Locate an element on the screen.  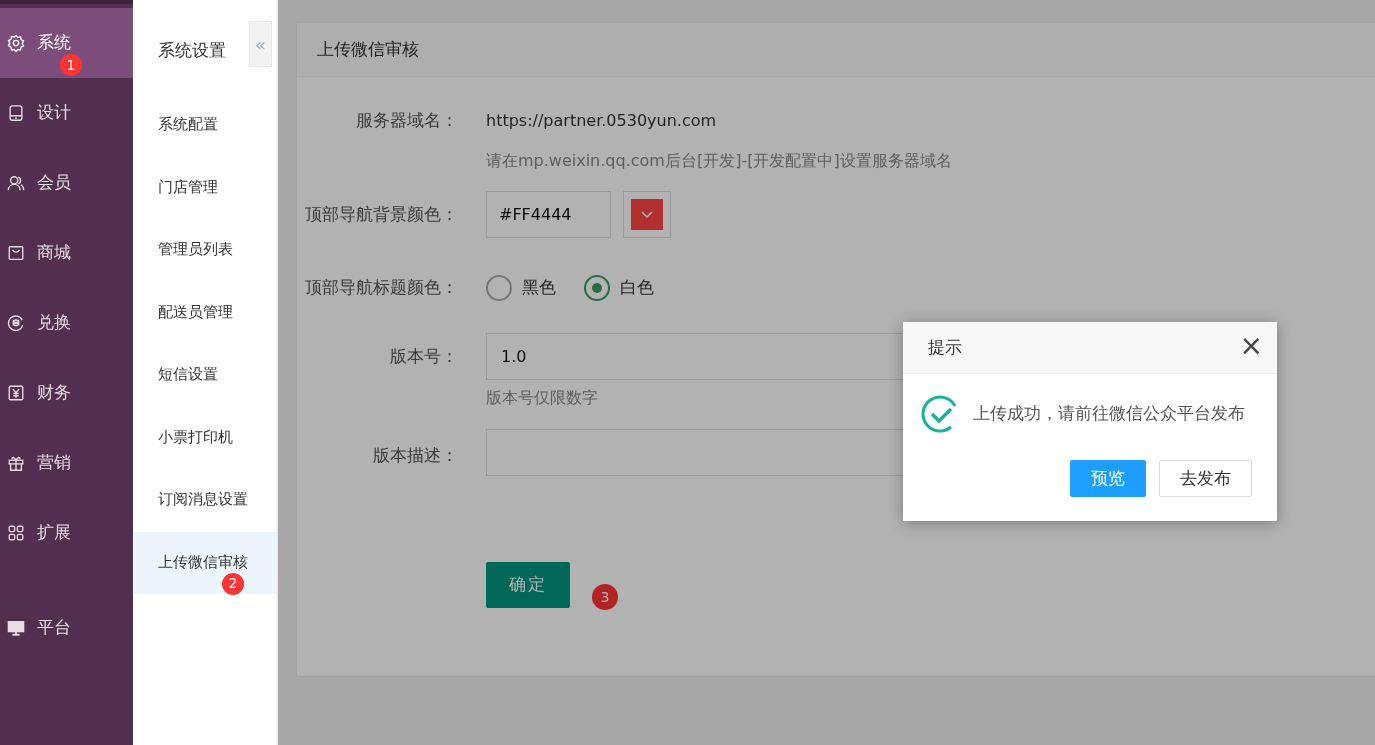
bag-icon is located at coordinates (16, 253).